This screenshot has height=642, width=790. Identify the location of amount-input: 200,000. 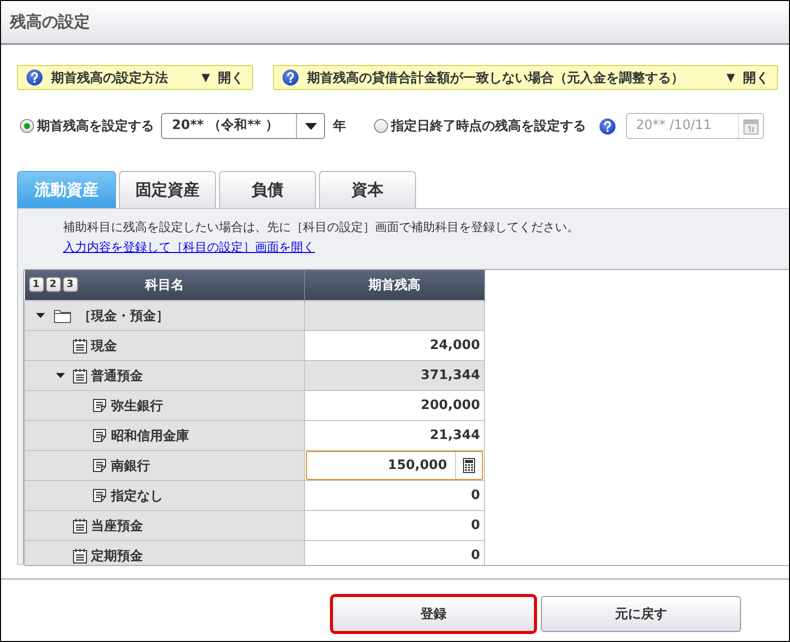
(394, 405).